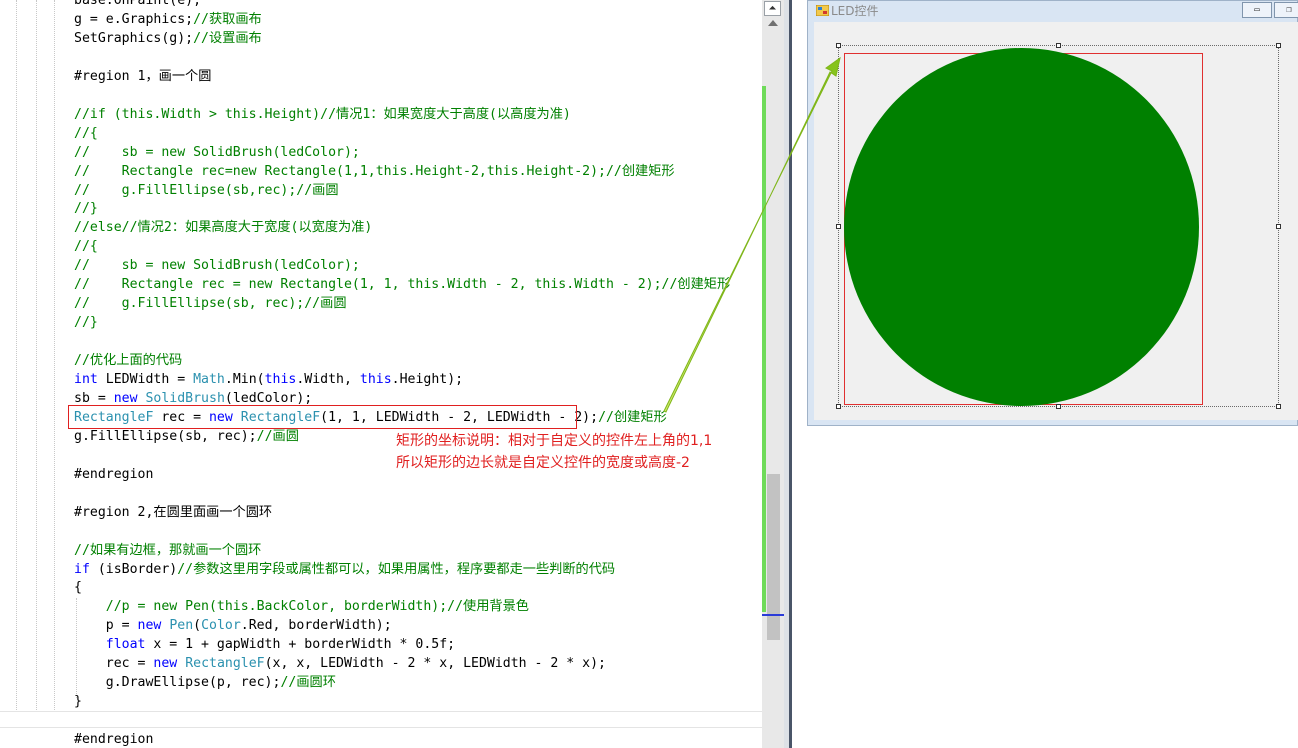 This screenshot has height=748, width=1298. Describe the element at coordinates (322, 417) in the screenshot. I see `highlight-box-rectanglef-line` at that location.